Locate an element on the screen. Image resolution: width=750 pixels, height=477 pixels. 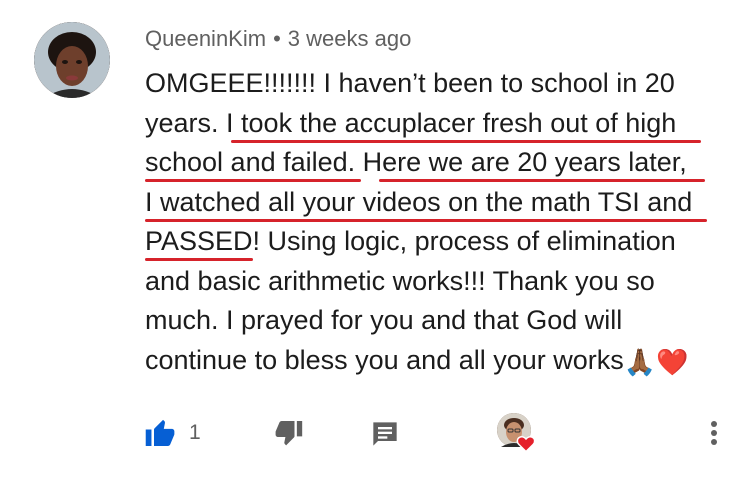
more-options-button is located at coordinates (714, 433).